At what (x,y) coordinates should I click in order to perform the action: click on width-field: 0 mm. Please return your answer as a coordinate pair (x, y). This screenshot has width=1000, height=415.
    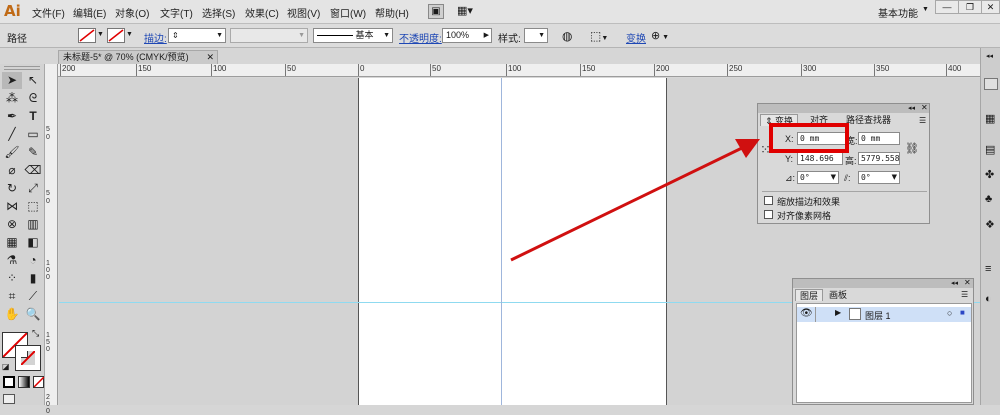
    Looking at the image, I should click on (879, 138).